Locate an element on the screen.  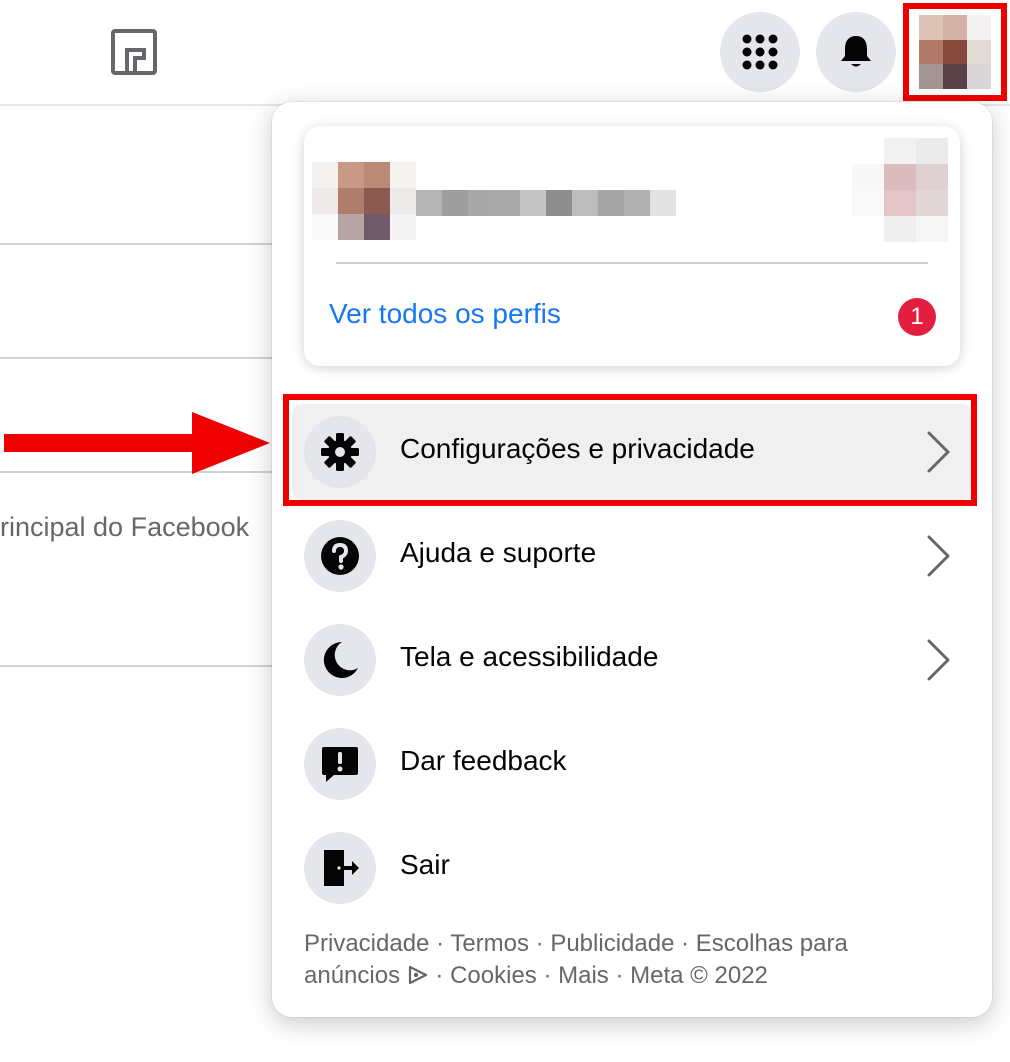
menu-item-label: Dar feedback is located at coordinates (483, 760).